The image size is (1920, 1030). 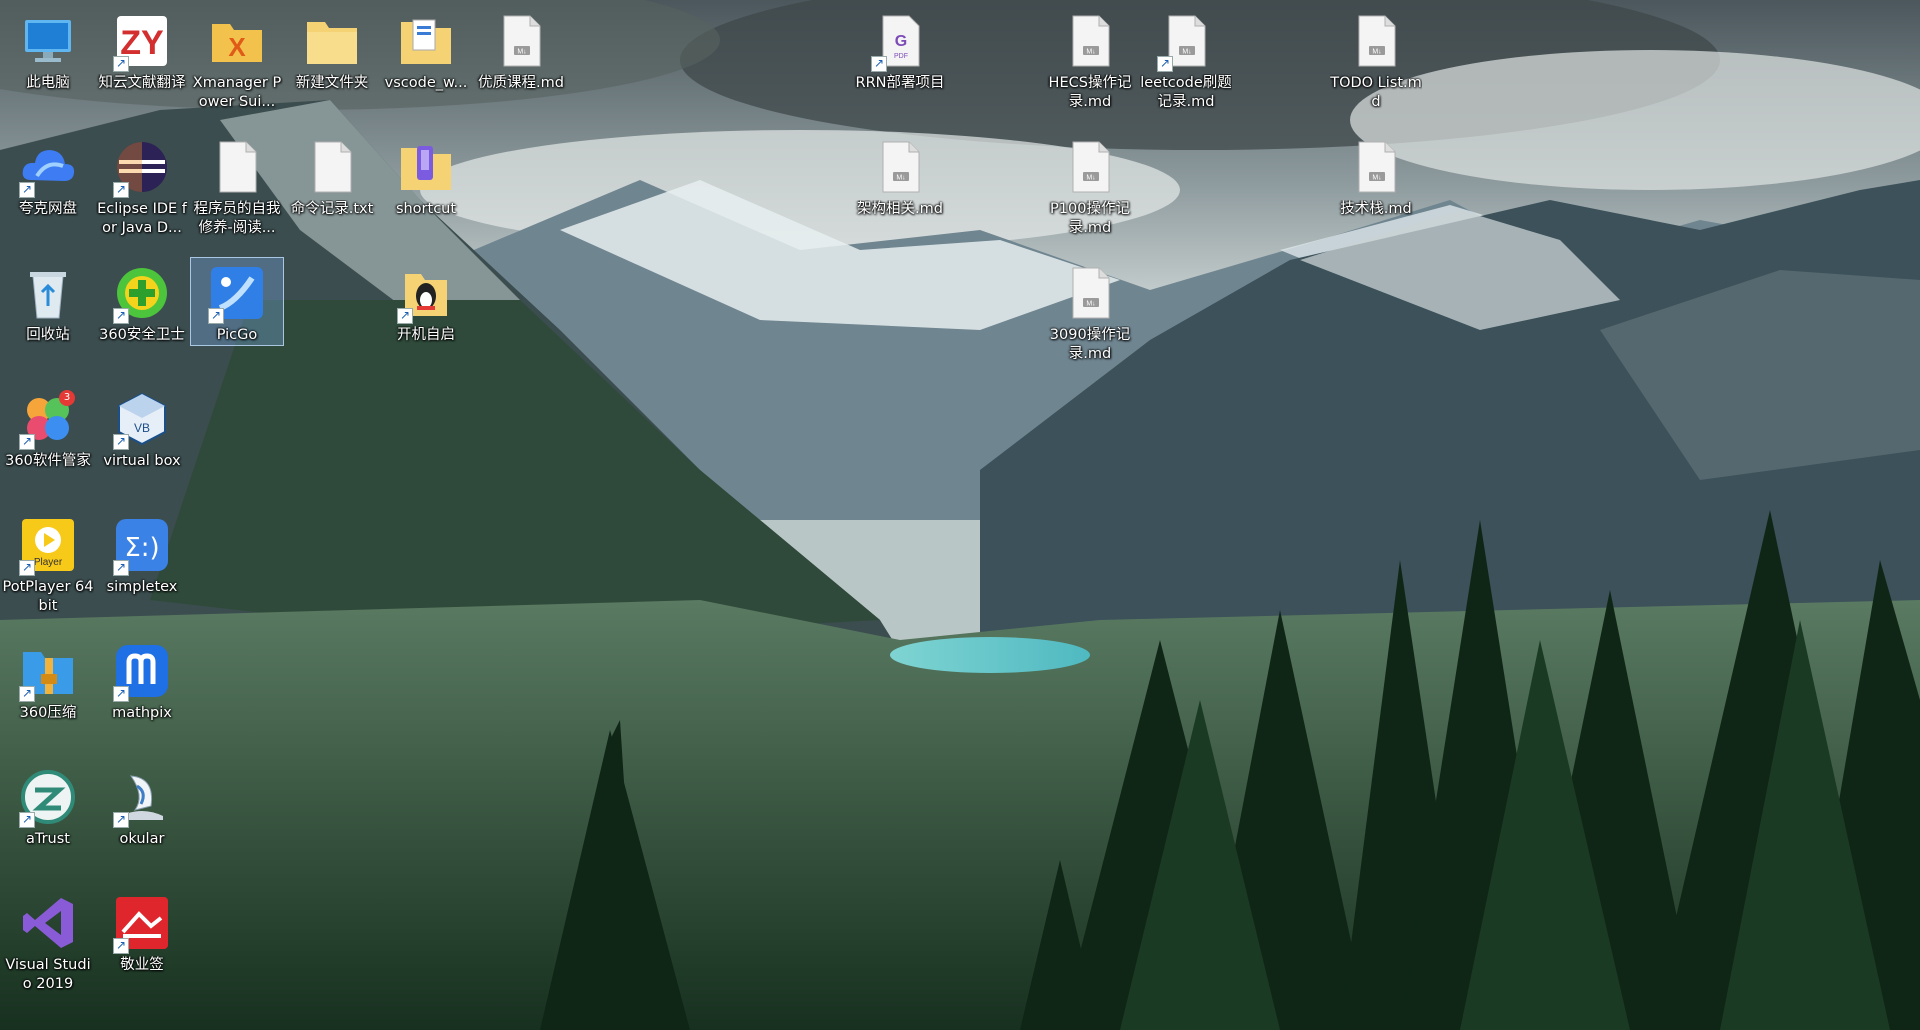 I want to click on desktop-icon-rrn-deploy: G PDF ↗ RRN部署项目, so click(x=900, y=49).